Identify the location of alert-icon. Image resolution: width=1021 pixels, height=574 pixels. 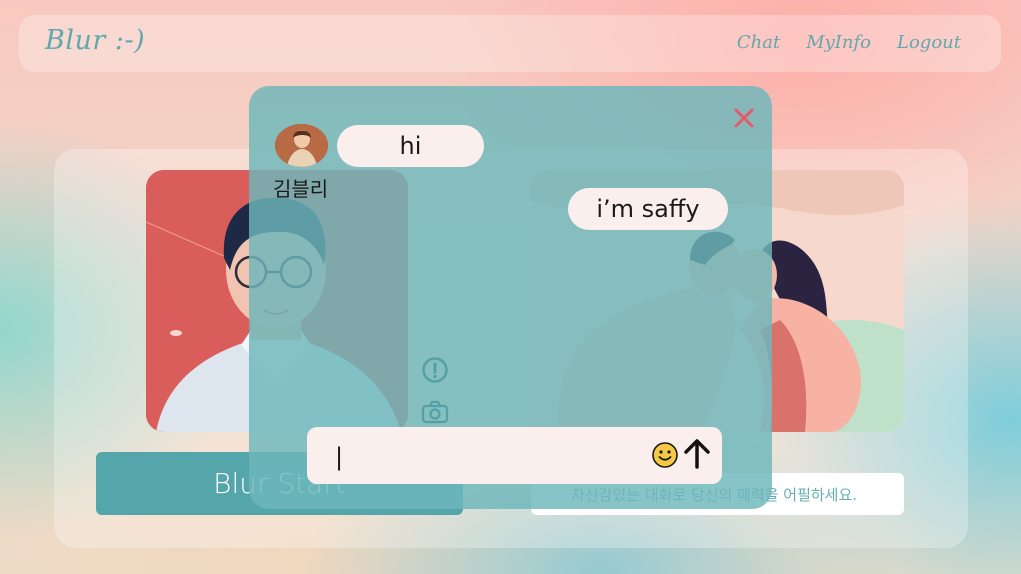
(435, 370).